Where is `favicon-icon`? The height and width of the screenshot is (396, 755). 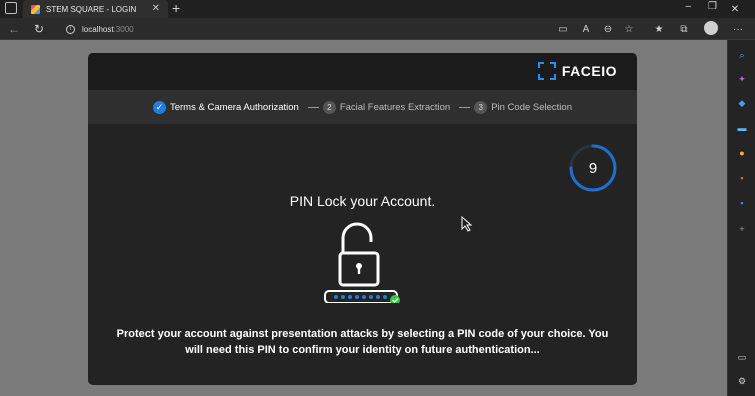
favicon-icon is located at coordinates (35, 9).